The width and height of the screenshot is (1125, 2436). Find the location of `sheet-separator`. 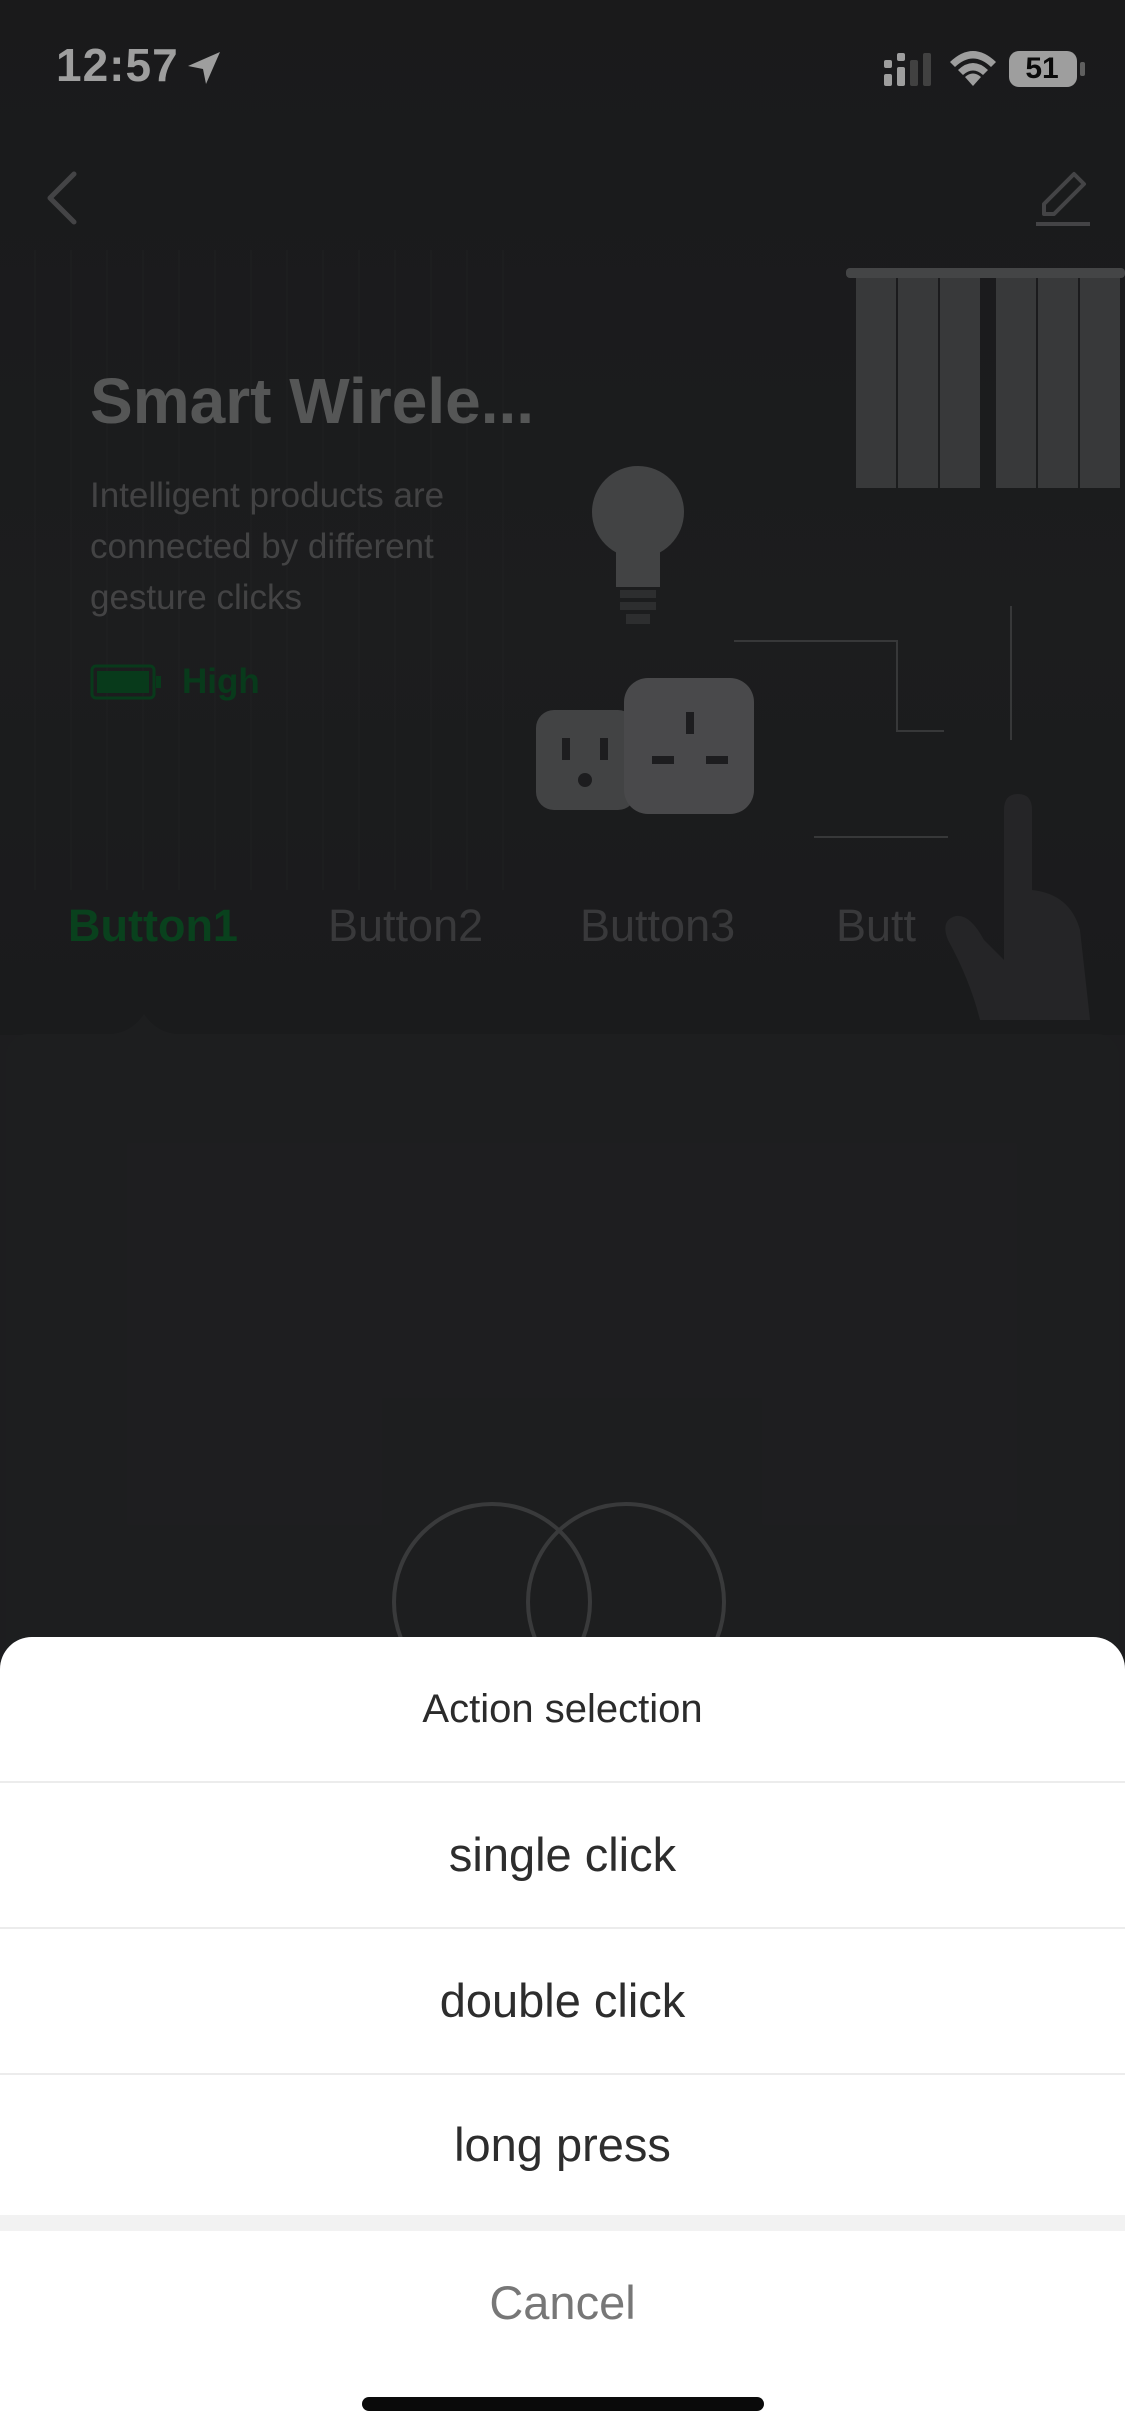

sheet-separator is located at coordinates (562, 2223).